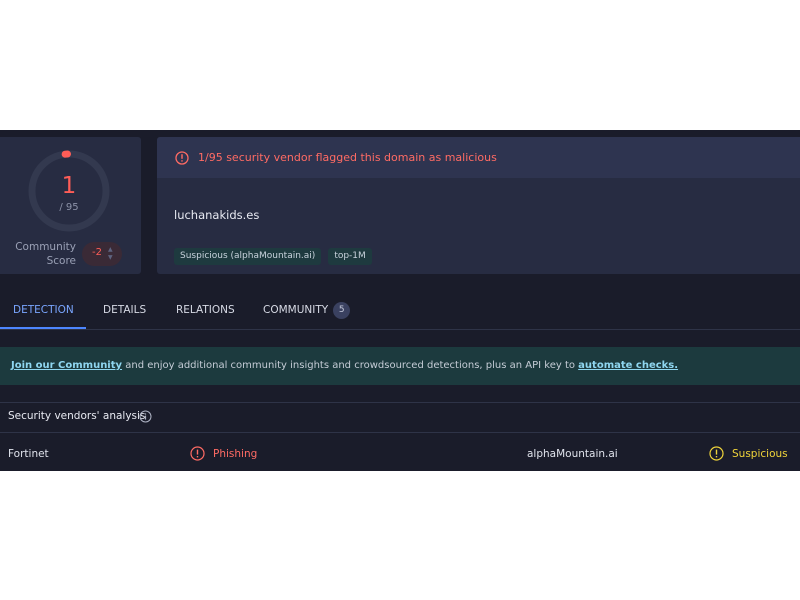  What do you see at coordinates (205, 312) in the screenshot?
I see `tab-relations: RELATIONS` at bounding box center [205, 312].